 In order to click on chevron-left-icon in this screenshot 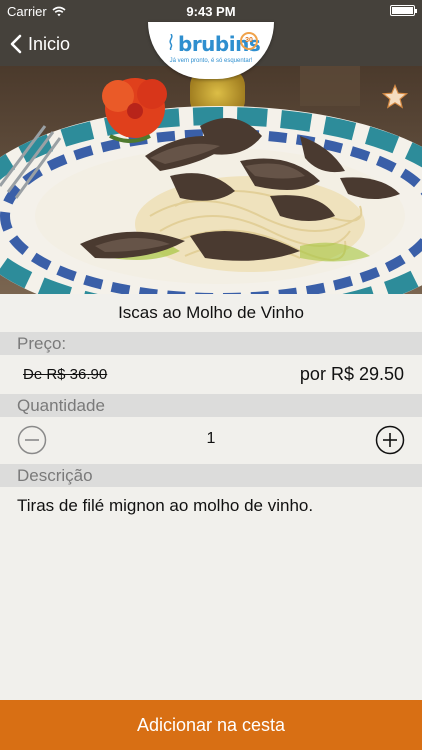, I will do `click(16, 44)`.